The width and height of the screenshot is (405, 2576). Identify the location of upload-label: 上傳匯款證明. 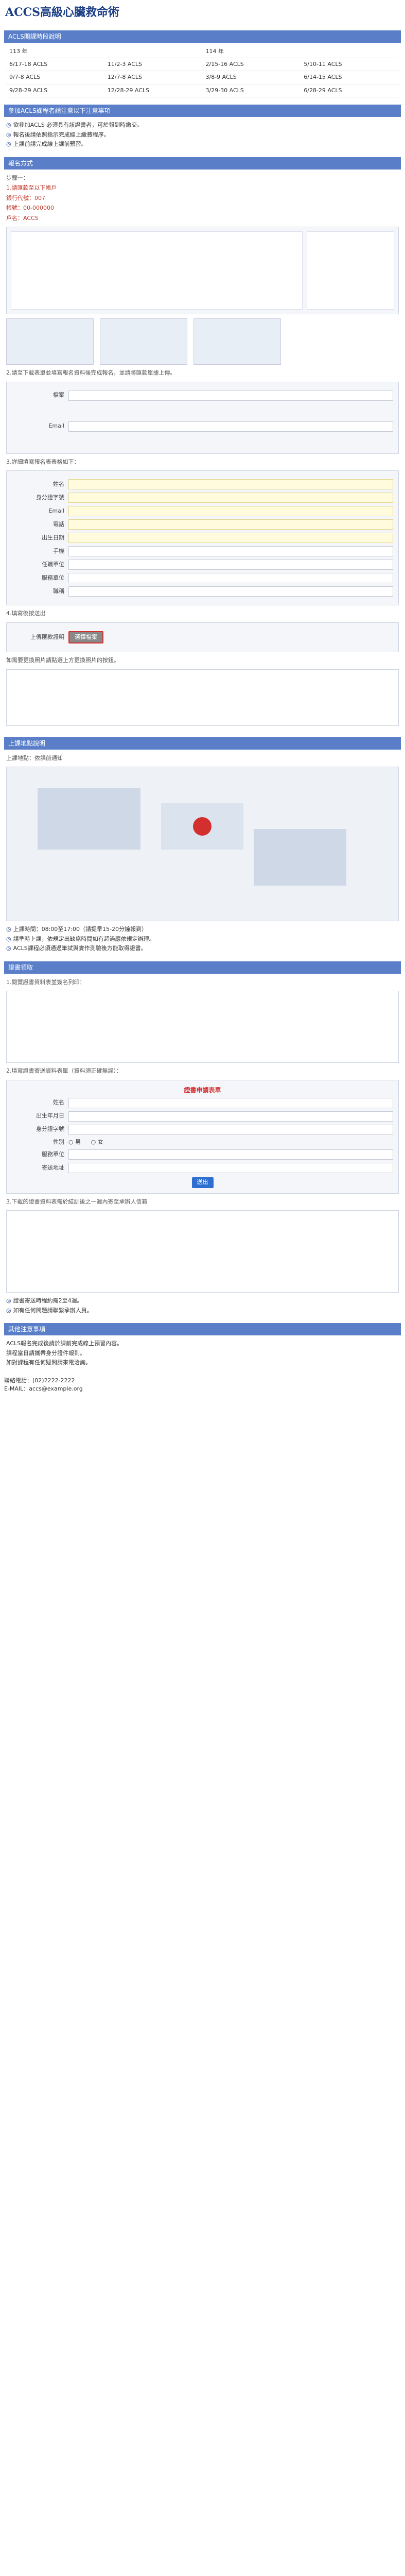
(47, 636).